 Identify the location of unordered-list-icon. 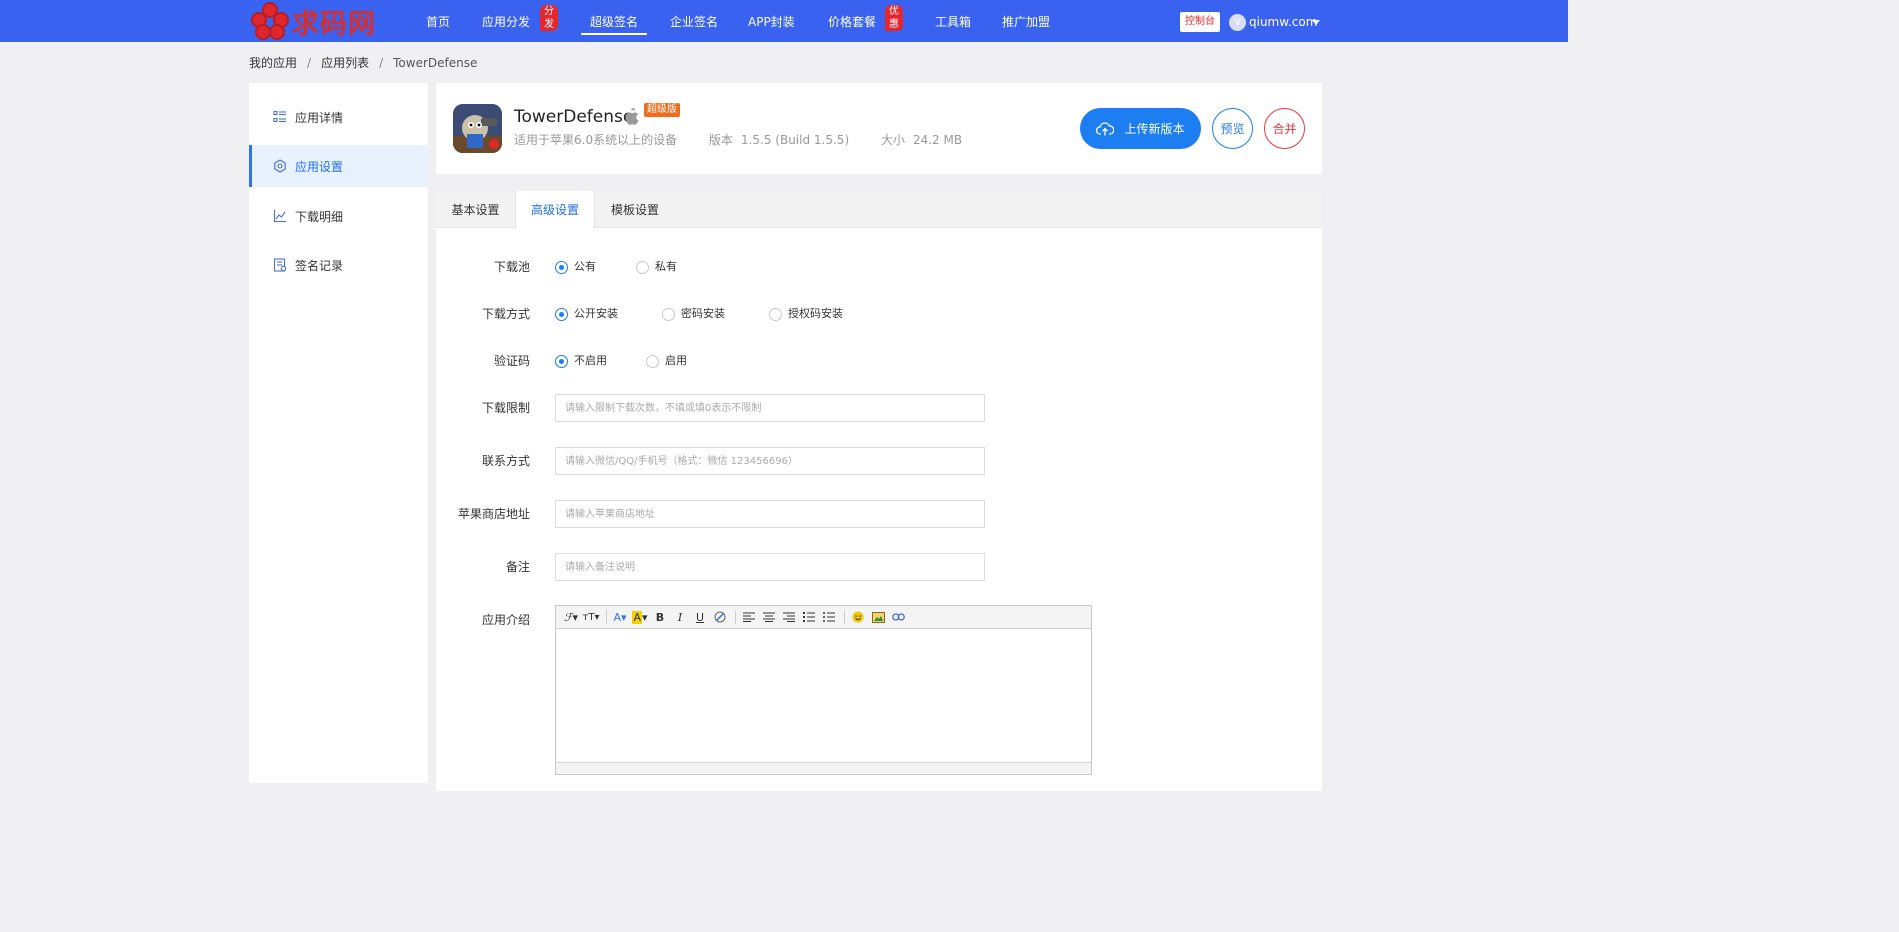
(829, 617).